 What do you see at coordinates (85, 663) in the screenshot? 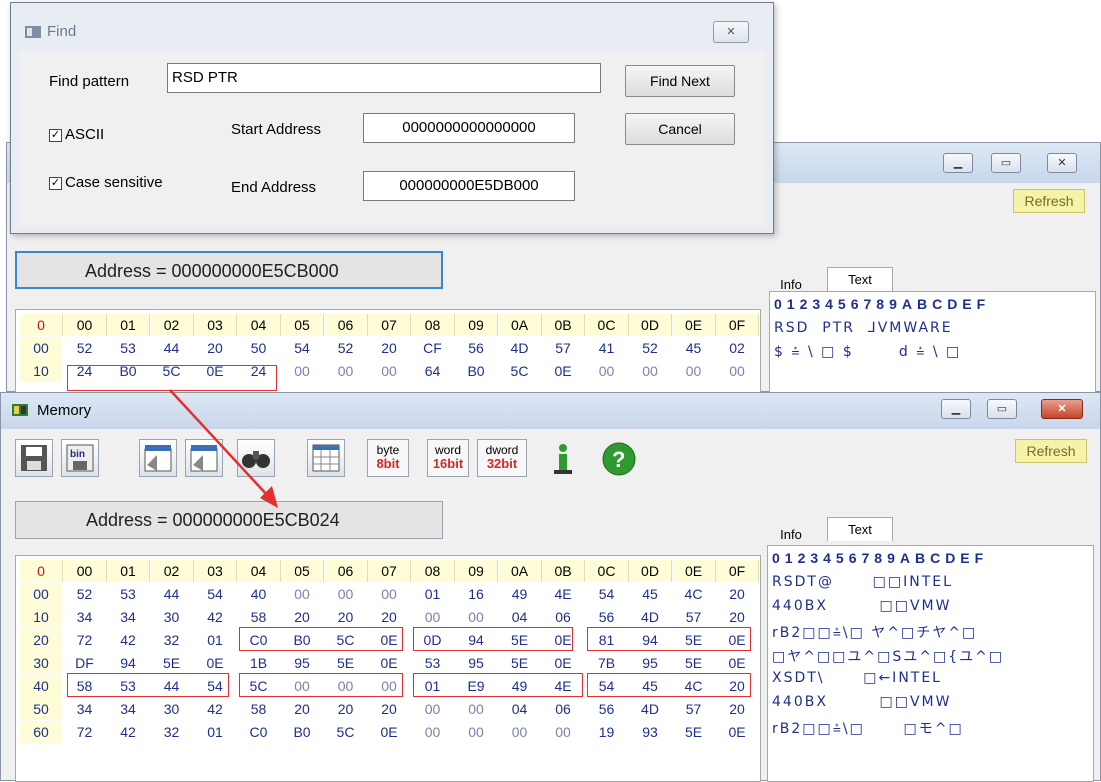
I see `hex-byte-cell: DF` at bounding box center [85, 663].